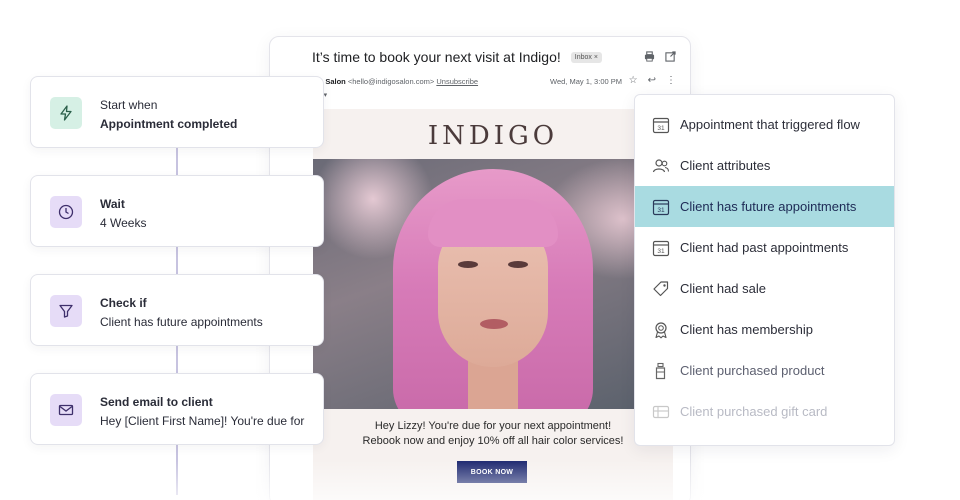  I want to click on condition-label: Client purchased product, so click(752, 370).